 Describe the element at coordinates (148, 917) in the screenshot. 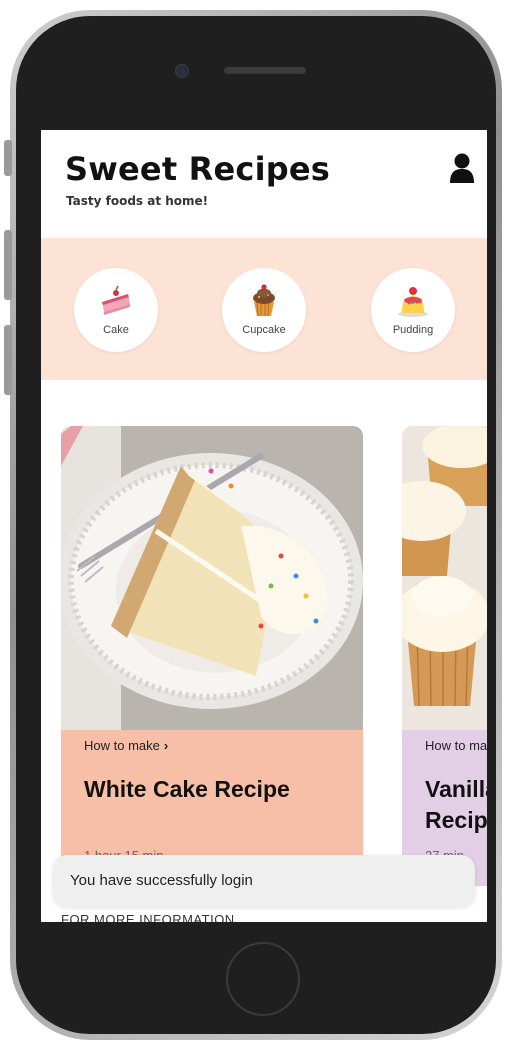

I see `more-information-heading: FOR MORE INFORMATION` at that location.